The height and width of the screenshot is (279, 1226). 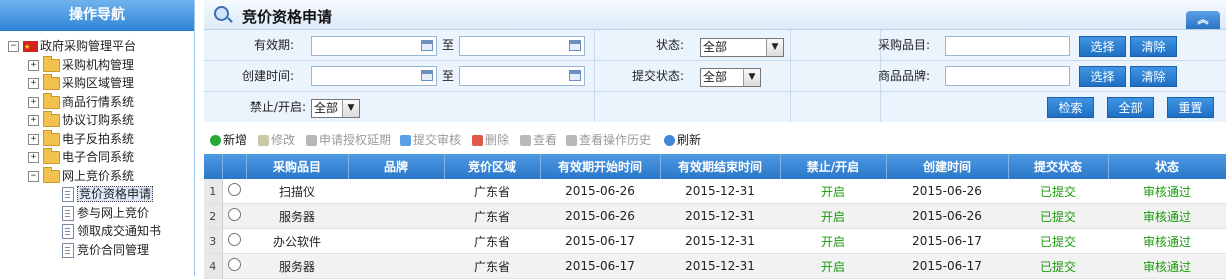 I want to click on submit-status-label: 提交状态:, so click(x=657, y=76).